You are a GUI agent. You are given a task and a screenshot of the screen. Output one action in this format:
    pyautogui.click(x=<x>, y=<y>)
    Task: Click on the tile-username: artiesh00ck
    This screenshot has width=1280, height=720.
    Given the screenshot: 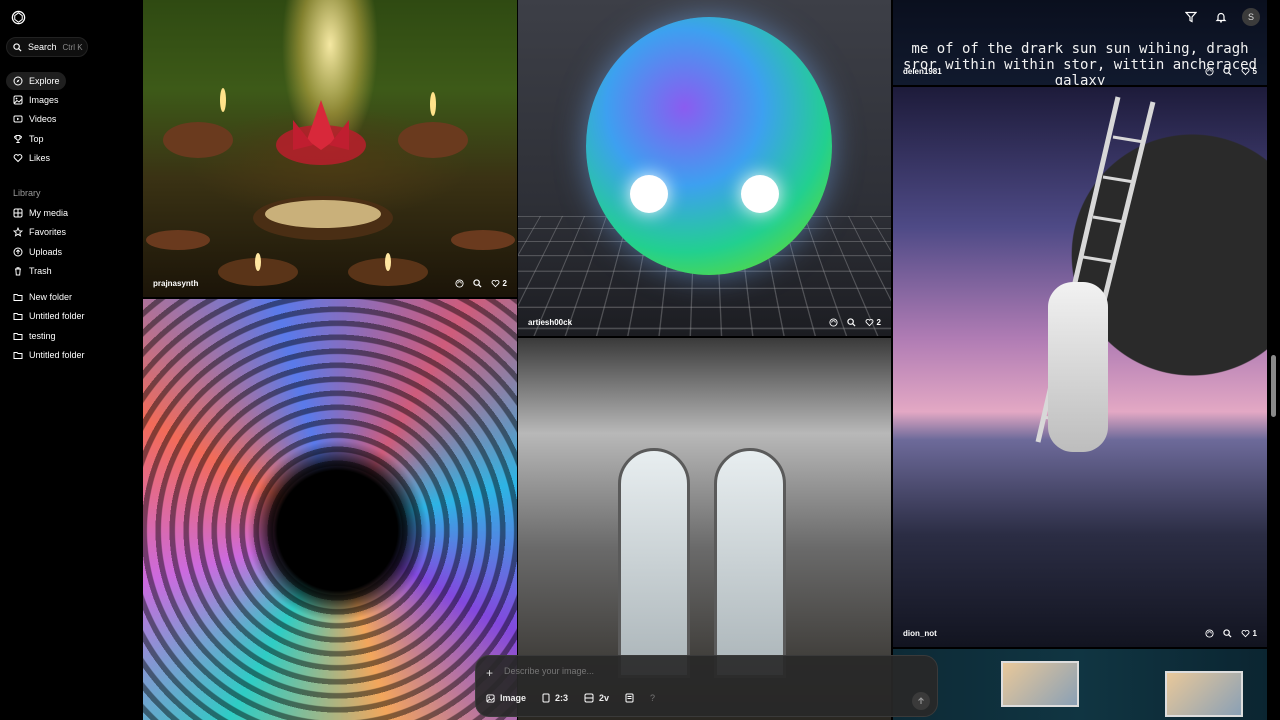 What is the action you would take?
    pyautogui.click(x=678, y=322)
    